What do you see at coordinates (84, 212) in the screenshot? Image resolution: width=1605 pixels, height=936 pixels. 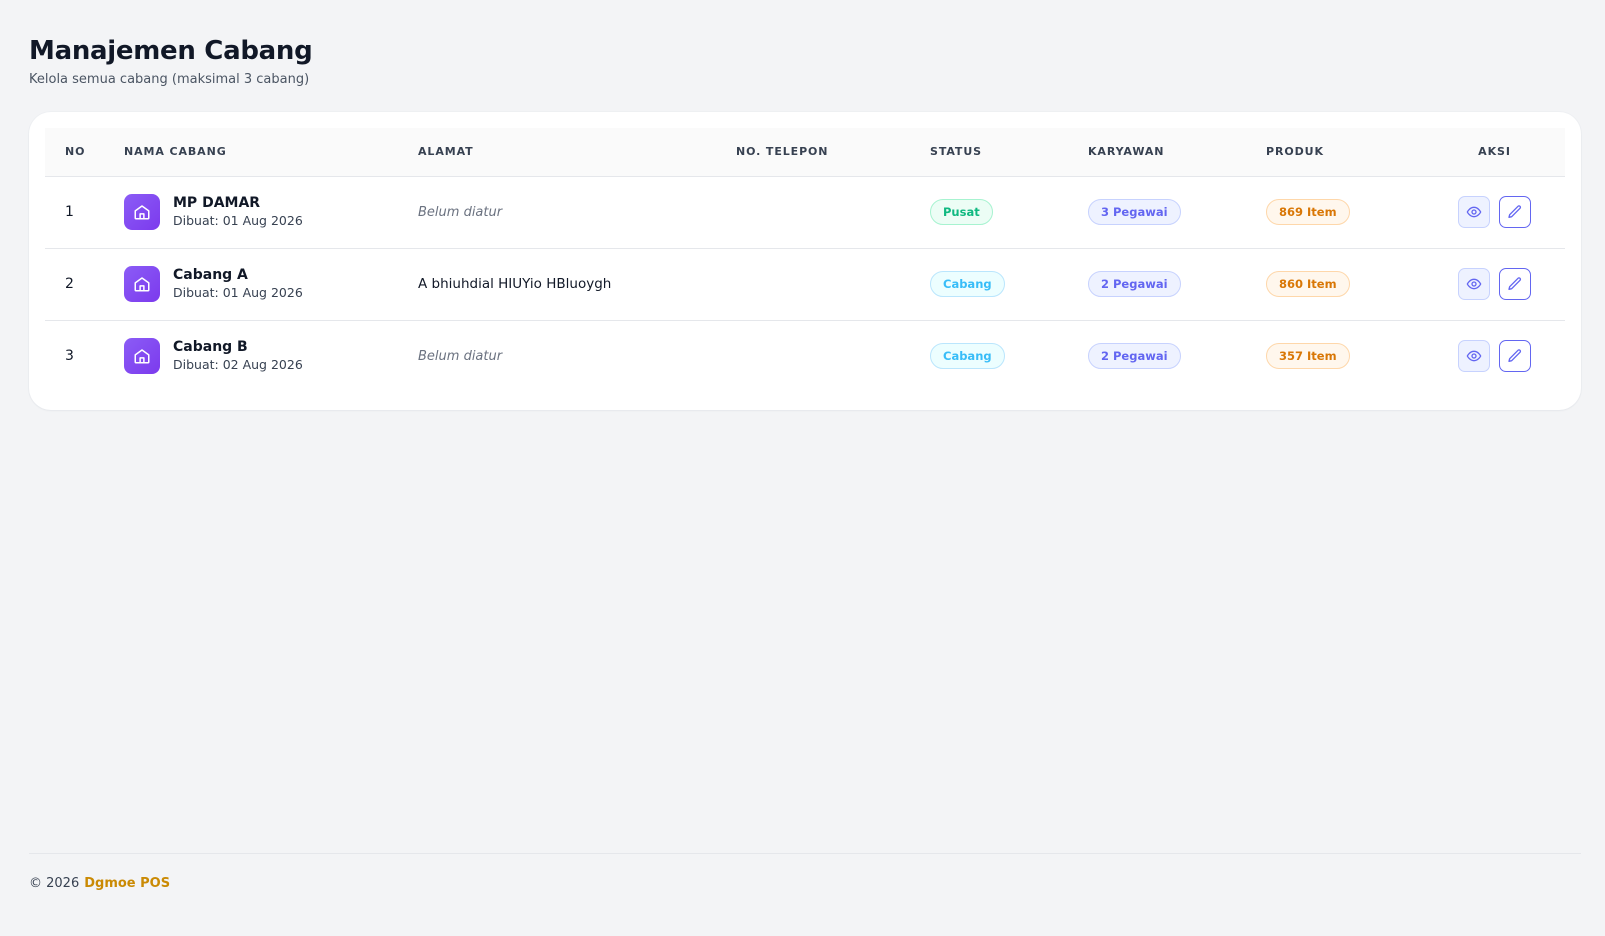 I see `row-number: 1` at bounding box center [84, 212].